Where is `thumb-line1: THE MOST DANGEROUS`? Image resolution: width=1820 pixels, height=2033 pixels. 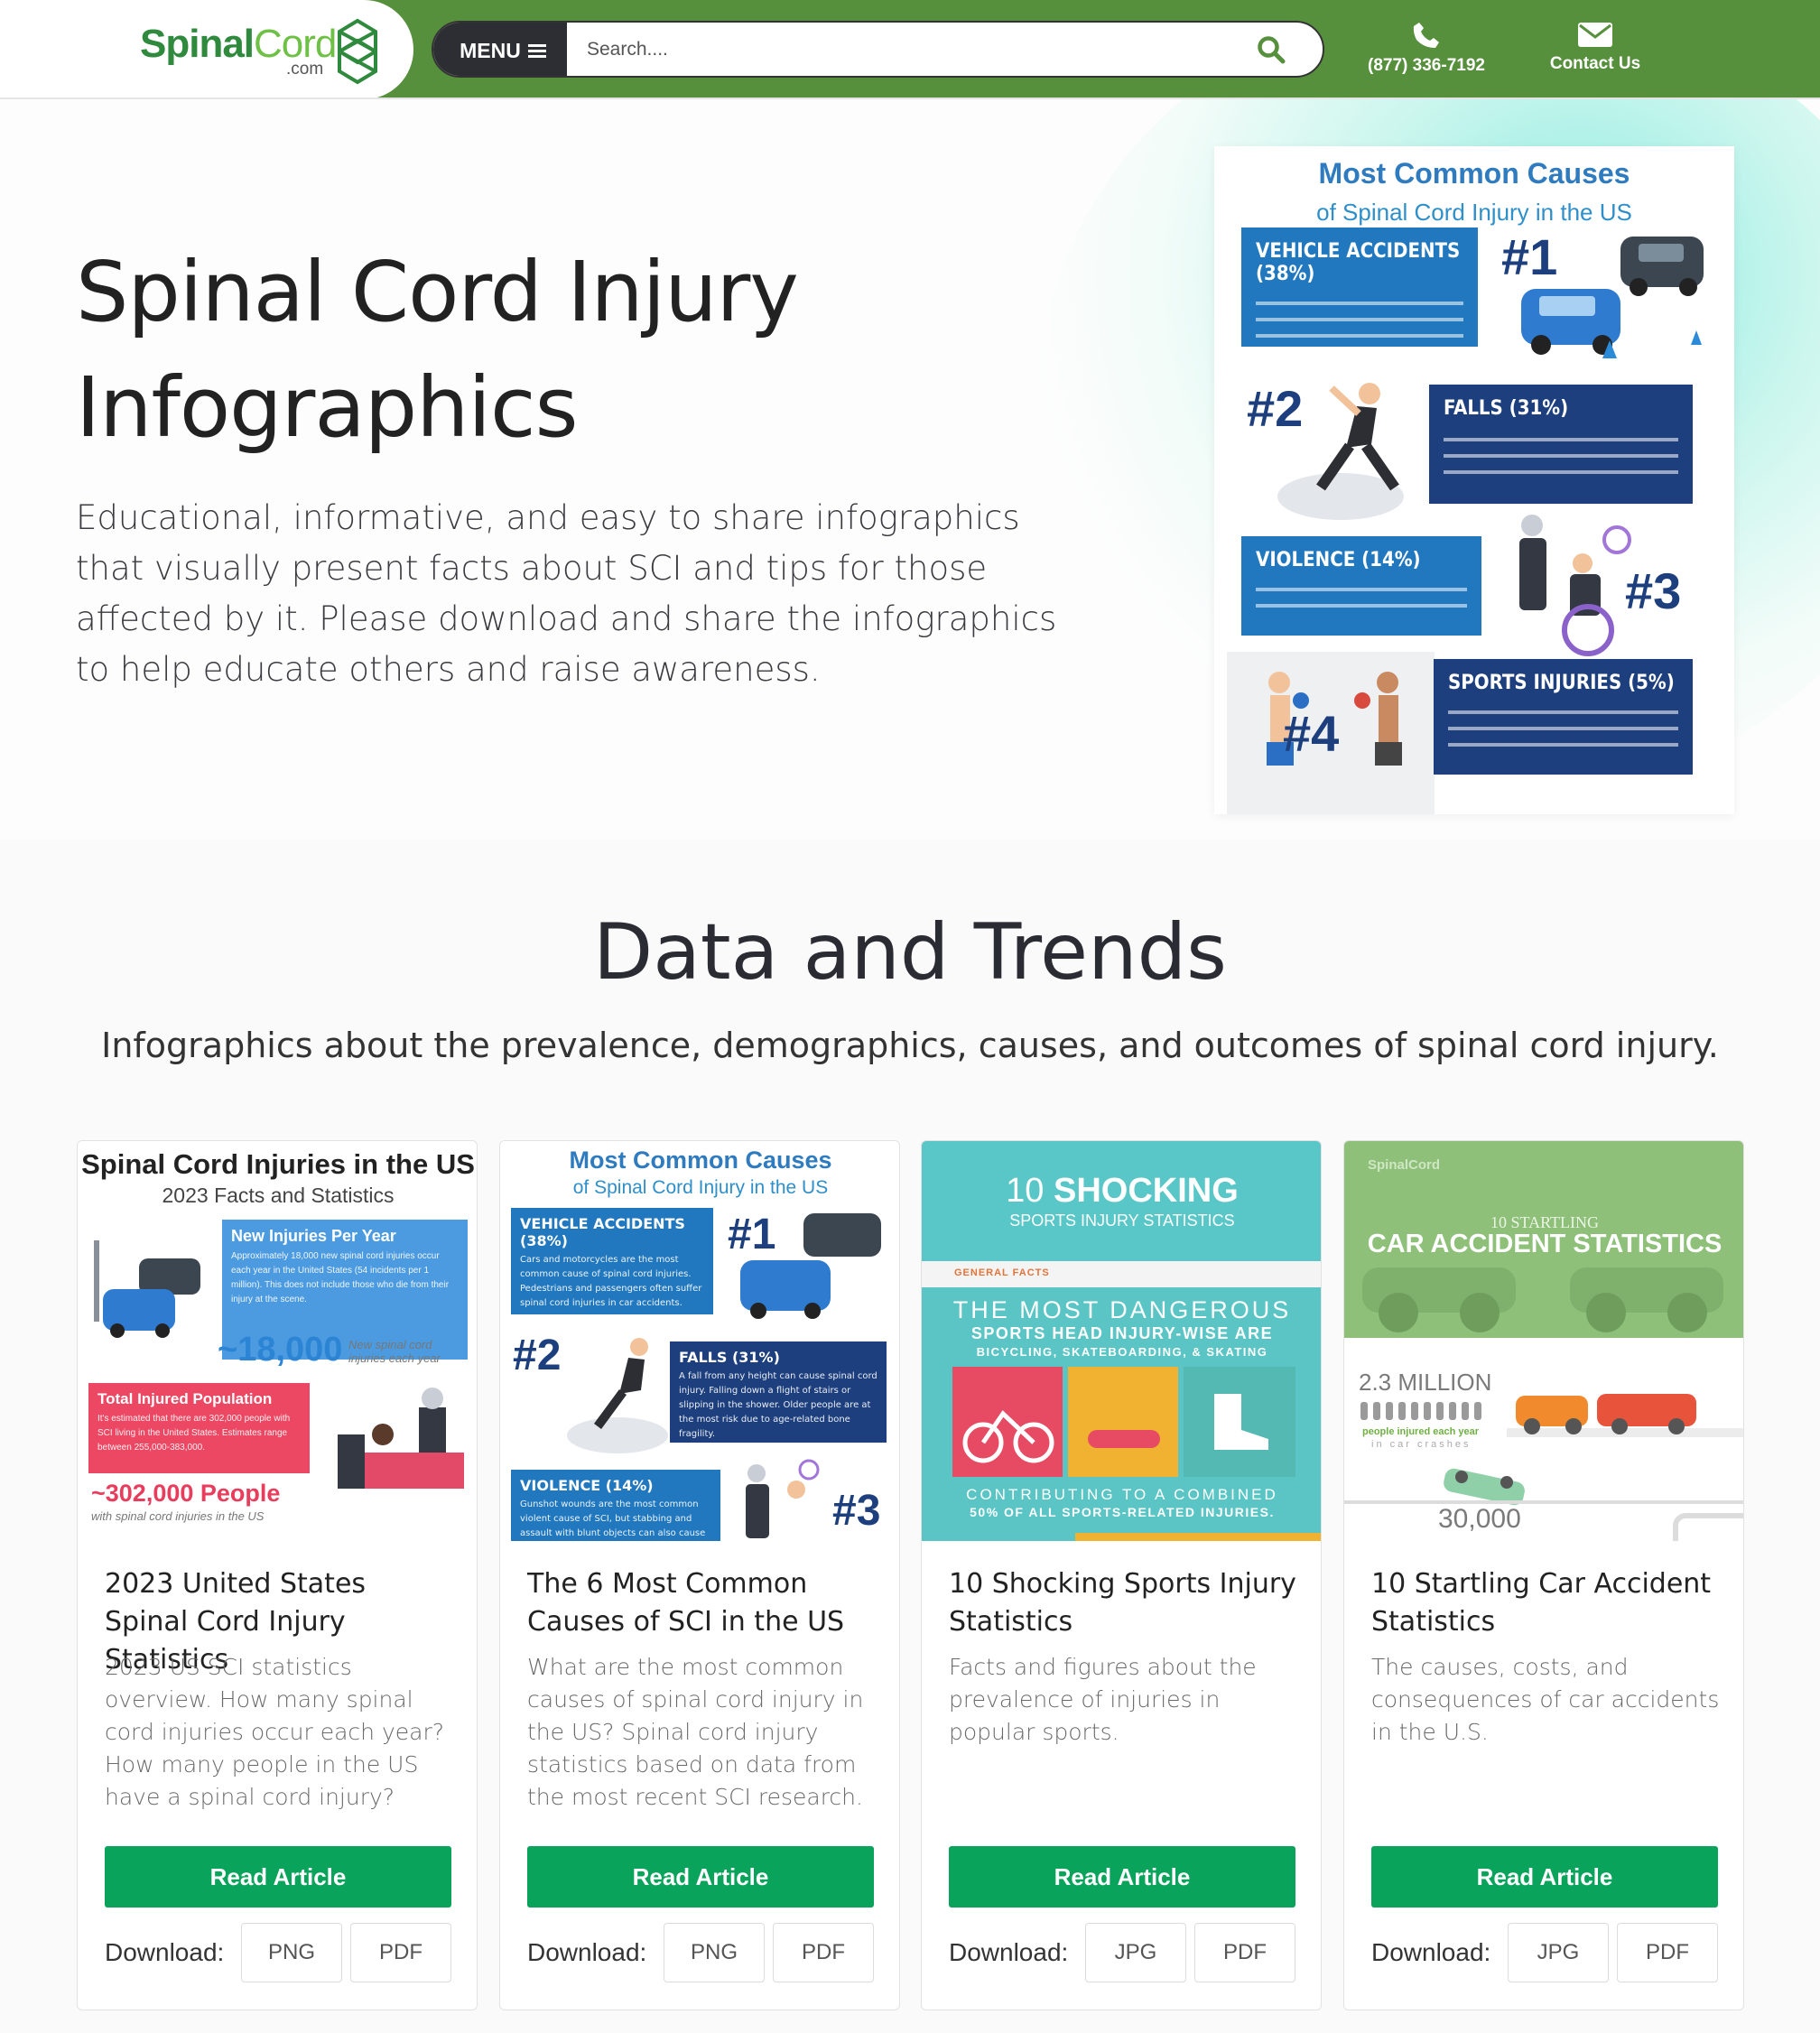 thumb-line1: THE MOST DANGEROUS is located at coordinates (1122, 1309).